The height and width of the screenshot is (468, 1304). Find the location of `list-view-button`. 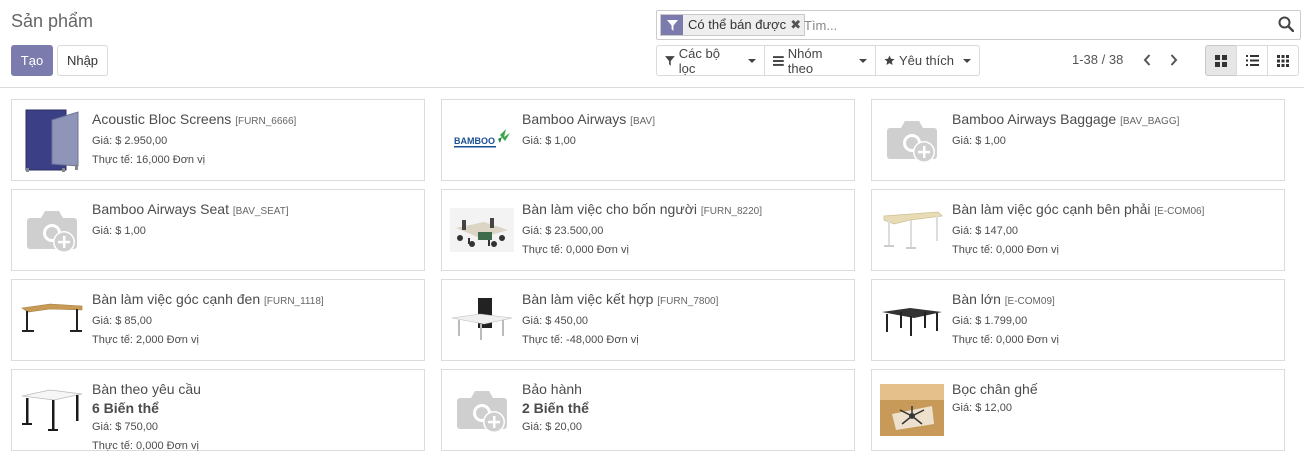

list-view-button is located at coordinates (1252, 60).